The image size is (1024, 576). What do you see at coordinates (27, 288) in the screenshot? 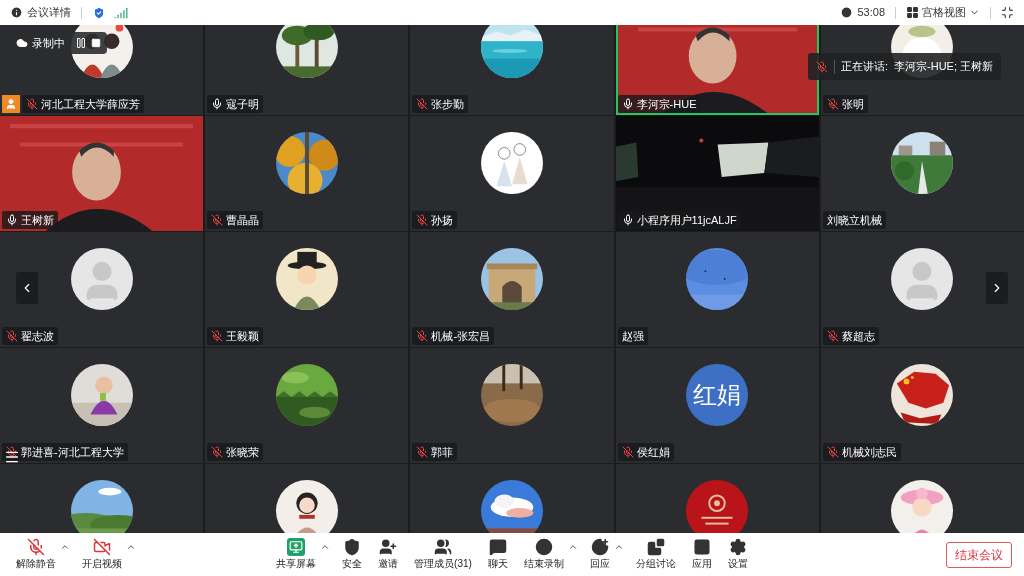
I see `previous-page-button` at bounding box center [27, 288].